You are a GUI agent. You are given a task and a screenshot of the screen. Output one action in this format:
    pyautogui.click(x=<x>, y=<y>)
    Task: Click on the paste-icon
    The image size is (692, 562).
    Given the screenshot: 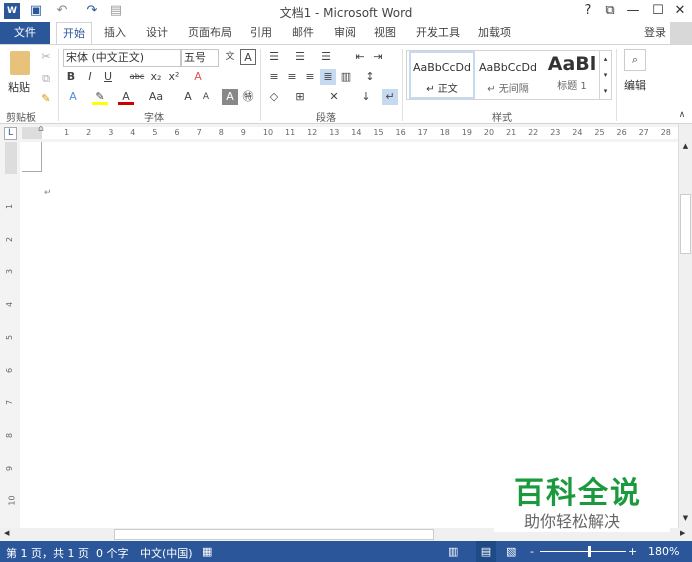 What is the action you would take?
    pyautogui.click(x=20, y=63)
    